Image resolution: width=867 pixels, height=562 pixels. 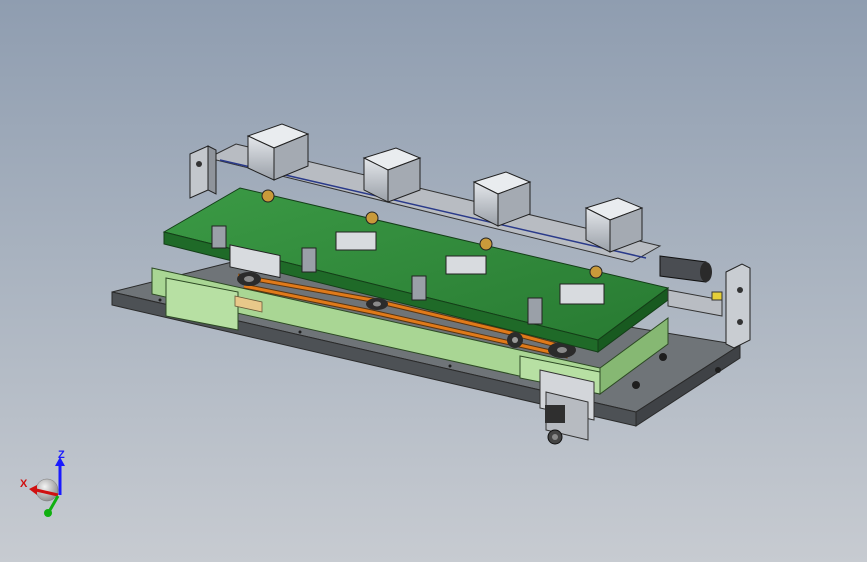 I want to click on z-axis-label: Z, so click(x=61, y=455).